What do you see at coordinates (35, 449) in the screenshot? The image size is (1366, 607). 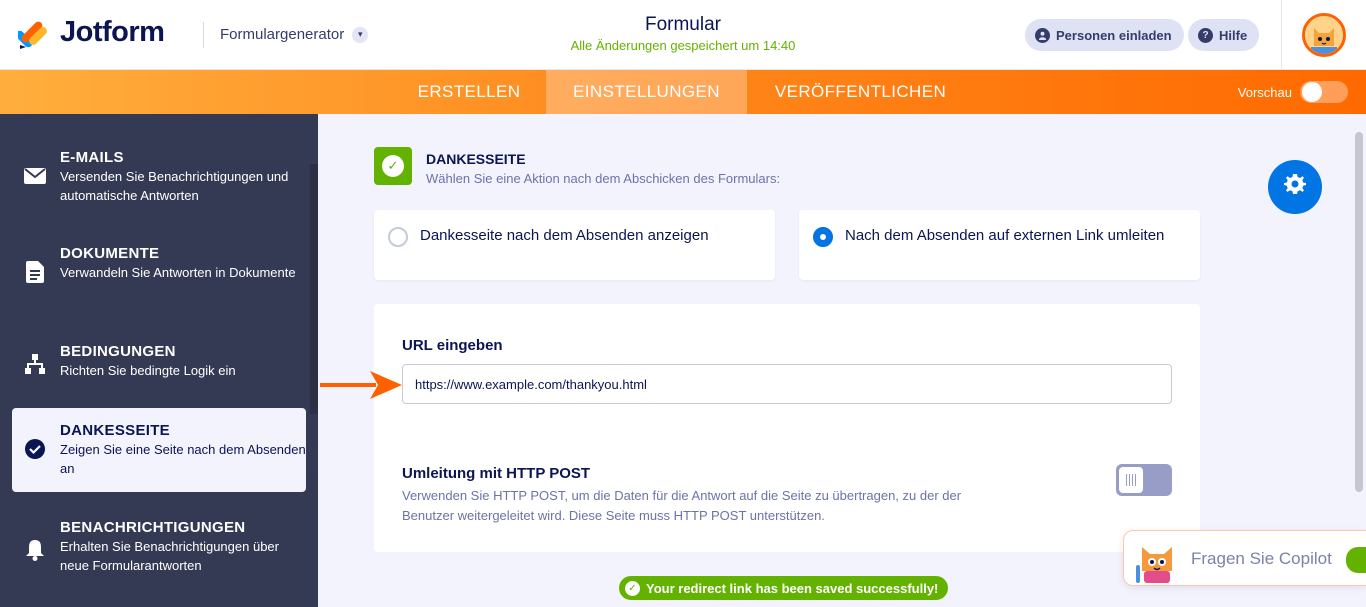 I see `check-circle-icon` at bounding box center [35, 449].